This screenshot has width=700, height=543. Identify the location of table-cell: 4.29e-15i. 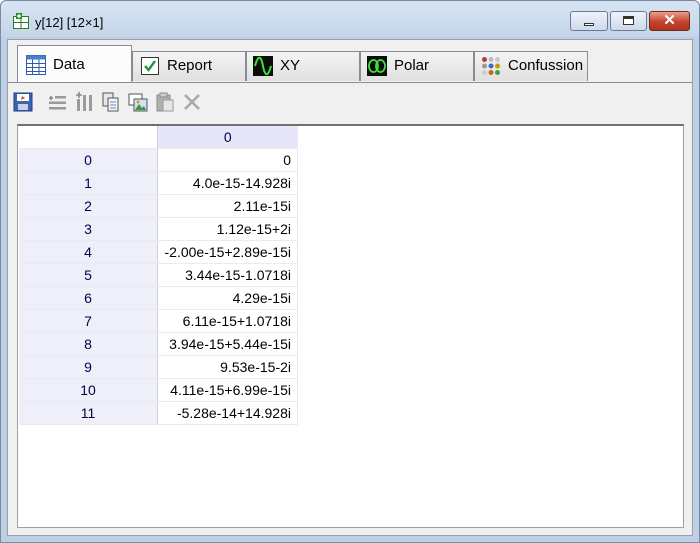
(227, 298).